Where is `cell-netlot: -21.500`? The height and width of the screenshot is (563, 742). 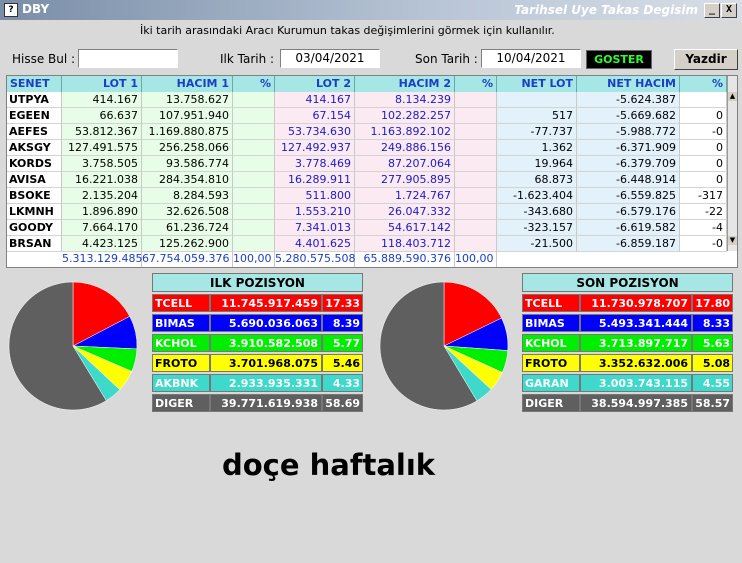
cell-netlot: -21.500 is located at coordinates (537, 244).